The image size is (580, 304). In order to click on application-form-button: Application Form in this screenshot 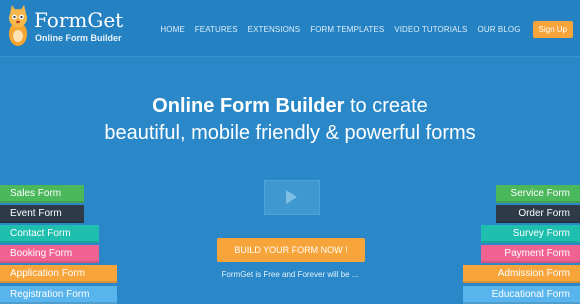, I will do `click(58, 274)`.